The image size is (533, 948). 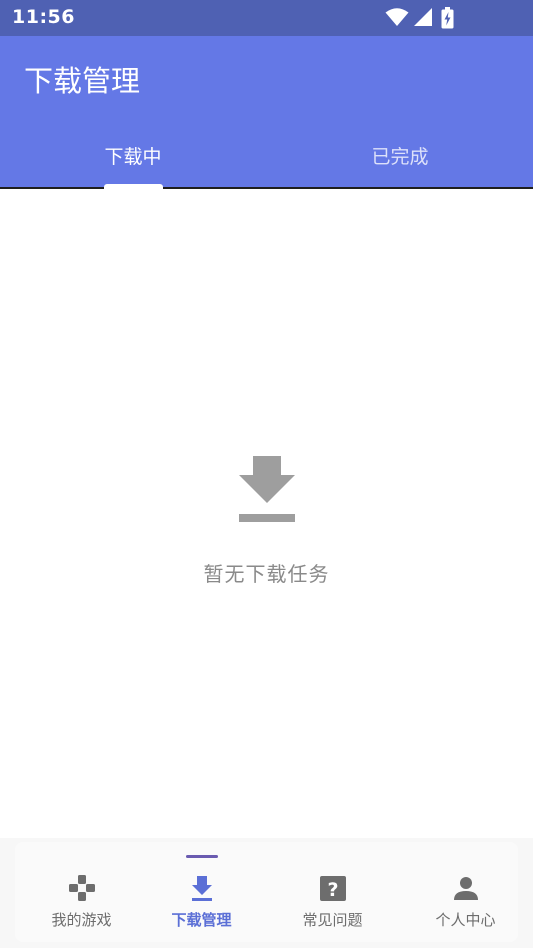 What do you see at coordinates (465, 888) in the screenshot?
I see `person-icon` at bounding box center [465, 888].